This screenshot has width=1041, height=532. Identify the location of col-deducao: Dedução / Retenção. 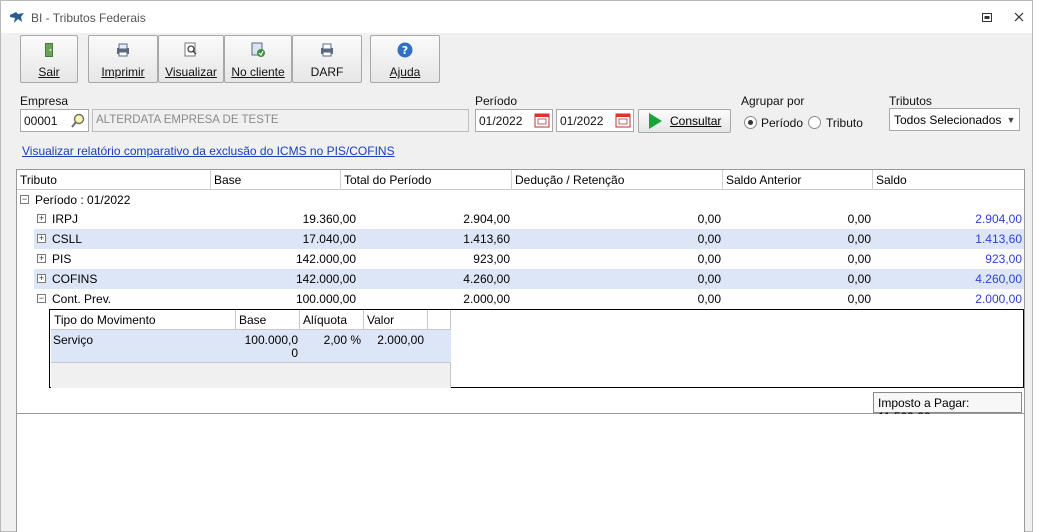
(617, 180).